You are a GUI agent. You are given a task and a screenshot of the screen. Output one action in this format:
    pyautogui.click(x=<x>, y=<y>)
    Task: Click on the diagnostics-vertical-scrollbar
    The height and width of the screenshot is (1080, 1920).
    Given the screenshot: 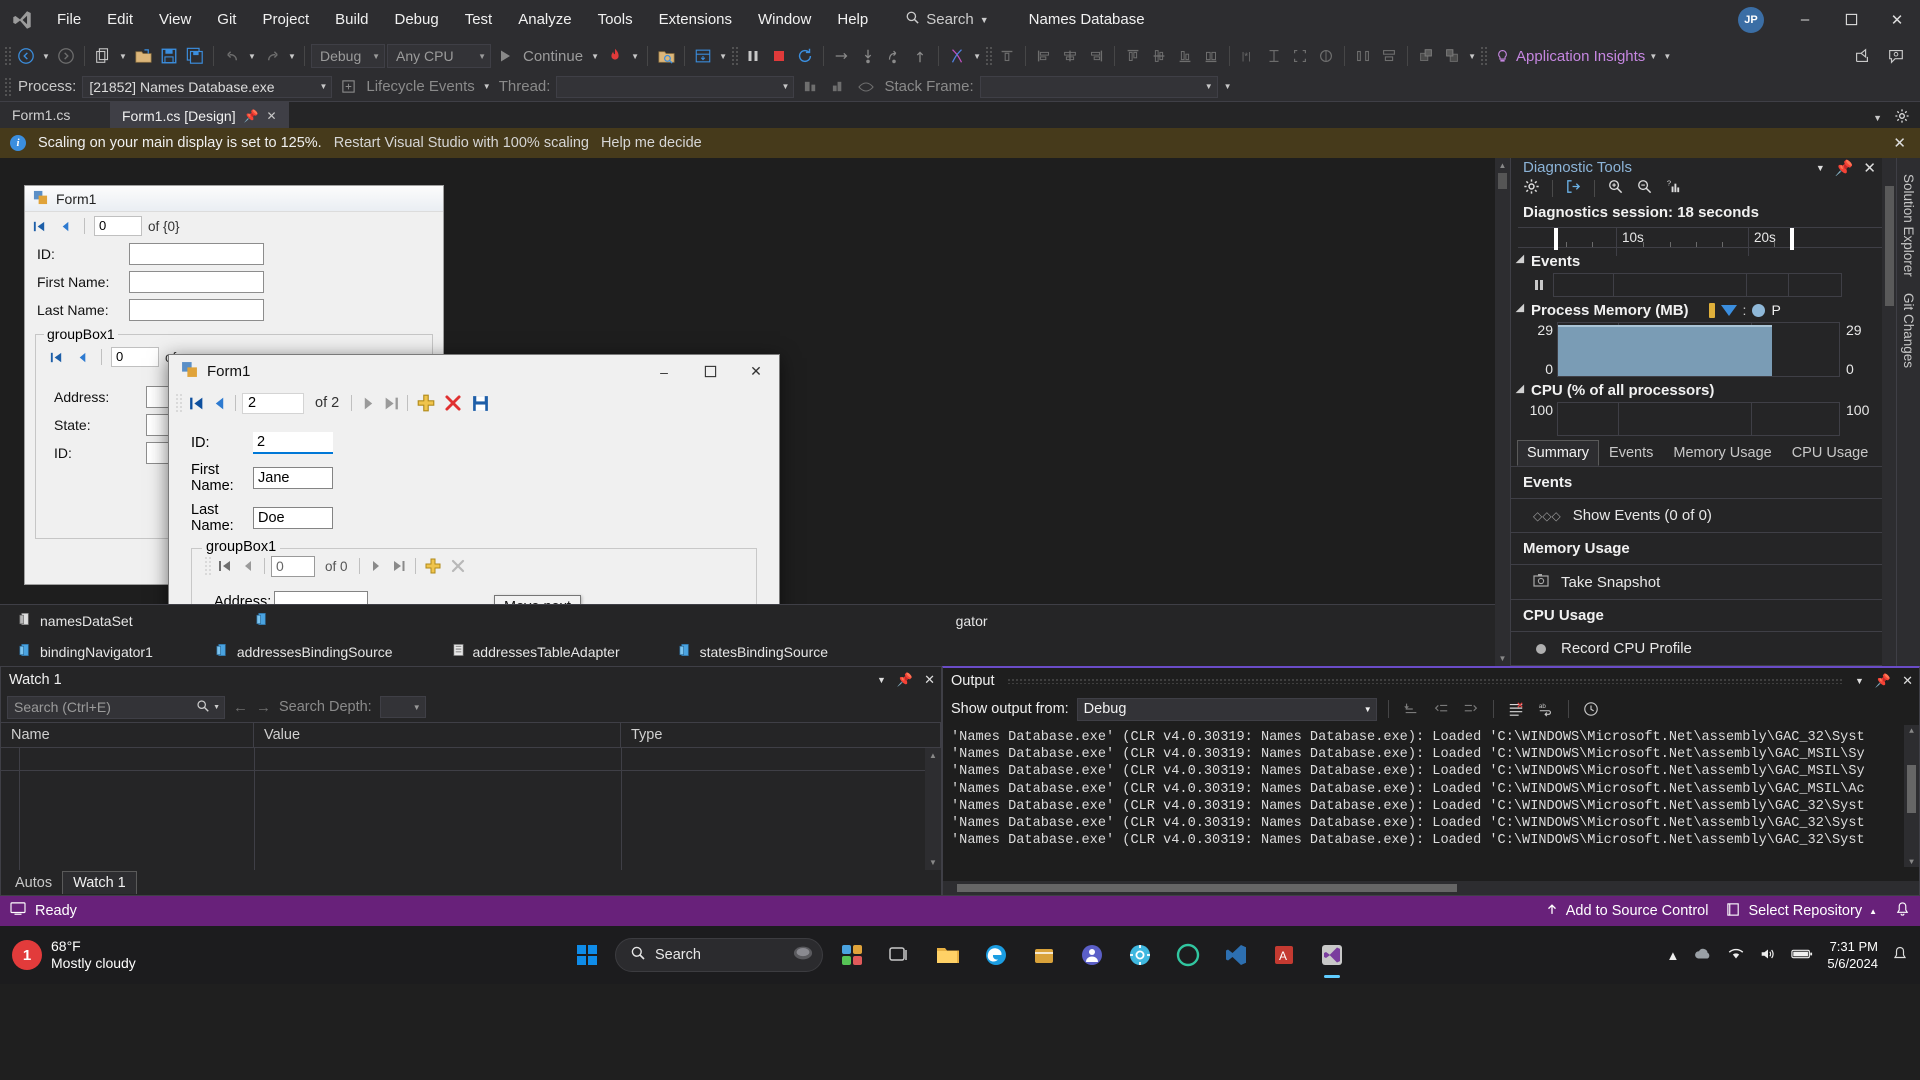 What is the action you would take?
    pyautogui.click(x=1889, y=412)
    